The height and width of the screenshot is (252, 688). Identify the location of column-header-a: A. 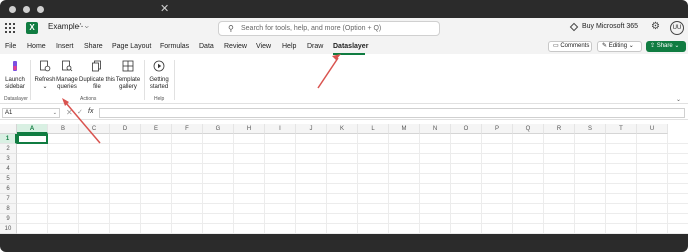
(32, 129).